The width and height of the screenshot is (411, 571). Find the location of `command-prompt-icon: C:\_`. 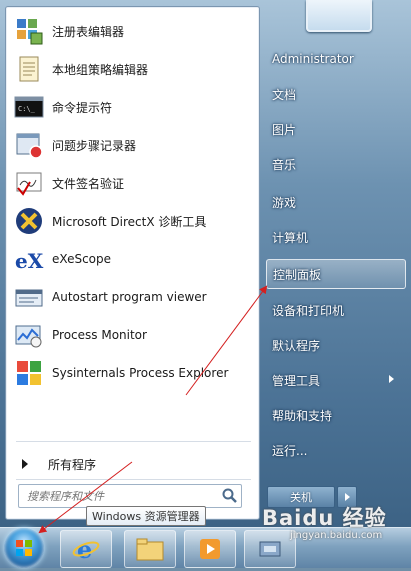

command-prompt-icon: C:\_ is located at coordinates (29, 107).